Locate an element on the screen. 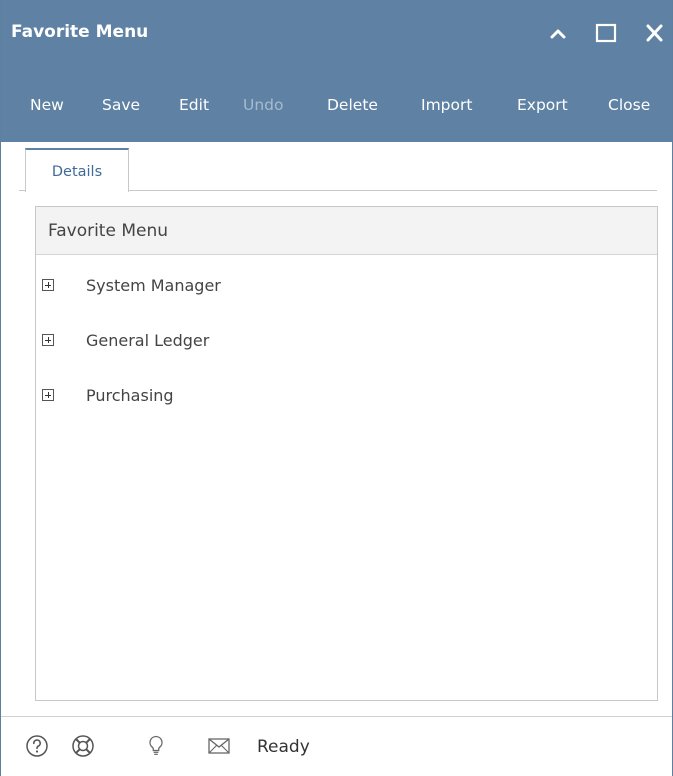 The image size is (673, 776). lightbulb-icon is located at coordinates (156, 746).